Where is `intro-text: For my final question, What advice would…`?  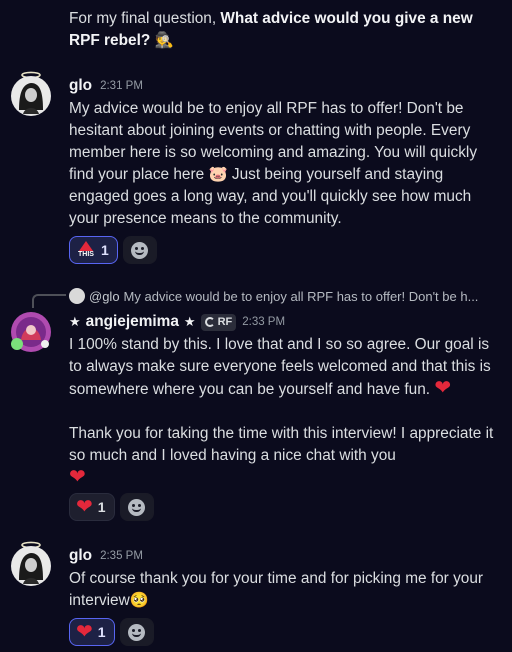 intro-text: For my final question, What advice would… is located at coordinates (283, 30).